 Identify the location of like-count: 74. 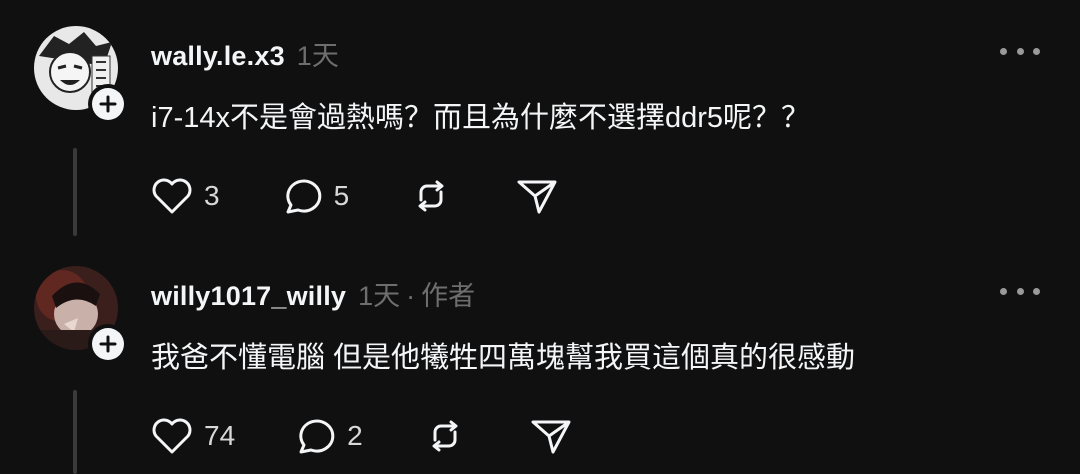
(220, 435).